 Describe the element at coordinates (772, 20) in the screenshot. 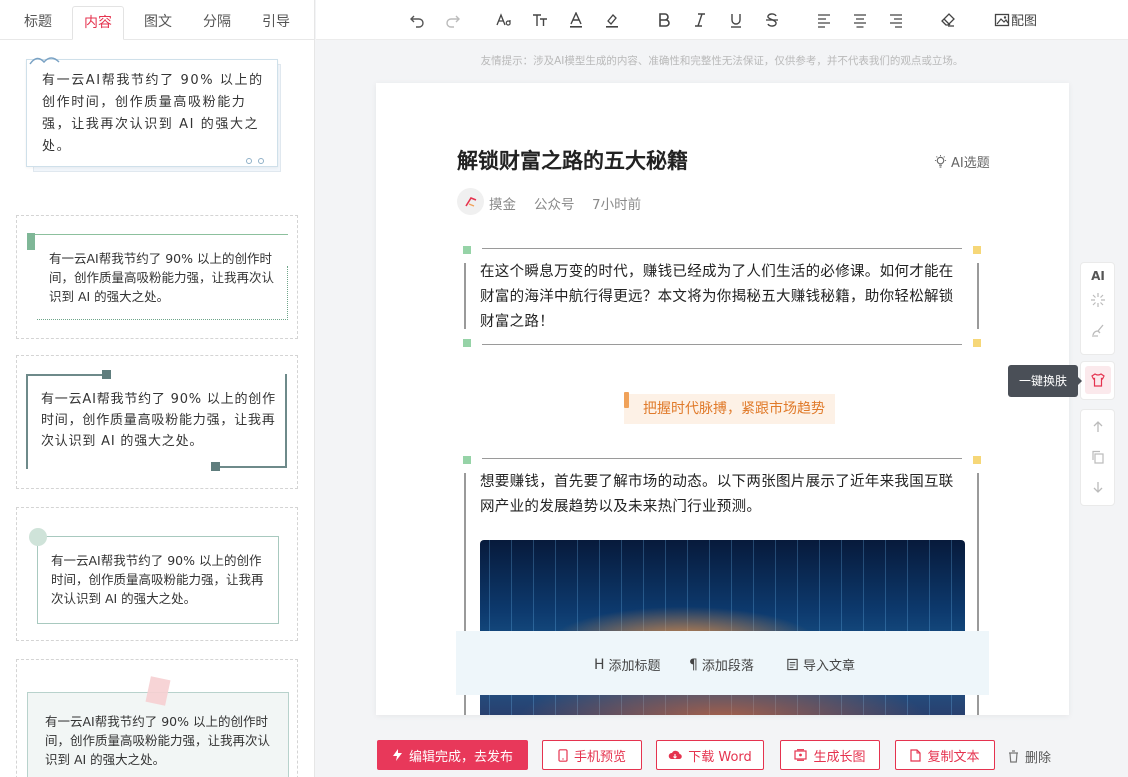

I see `strikethrough-icon` at that location.